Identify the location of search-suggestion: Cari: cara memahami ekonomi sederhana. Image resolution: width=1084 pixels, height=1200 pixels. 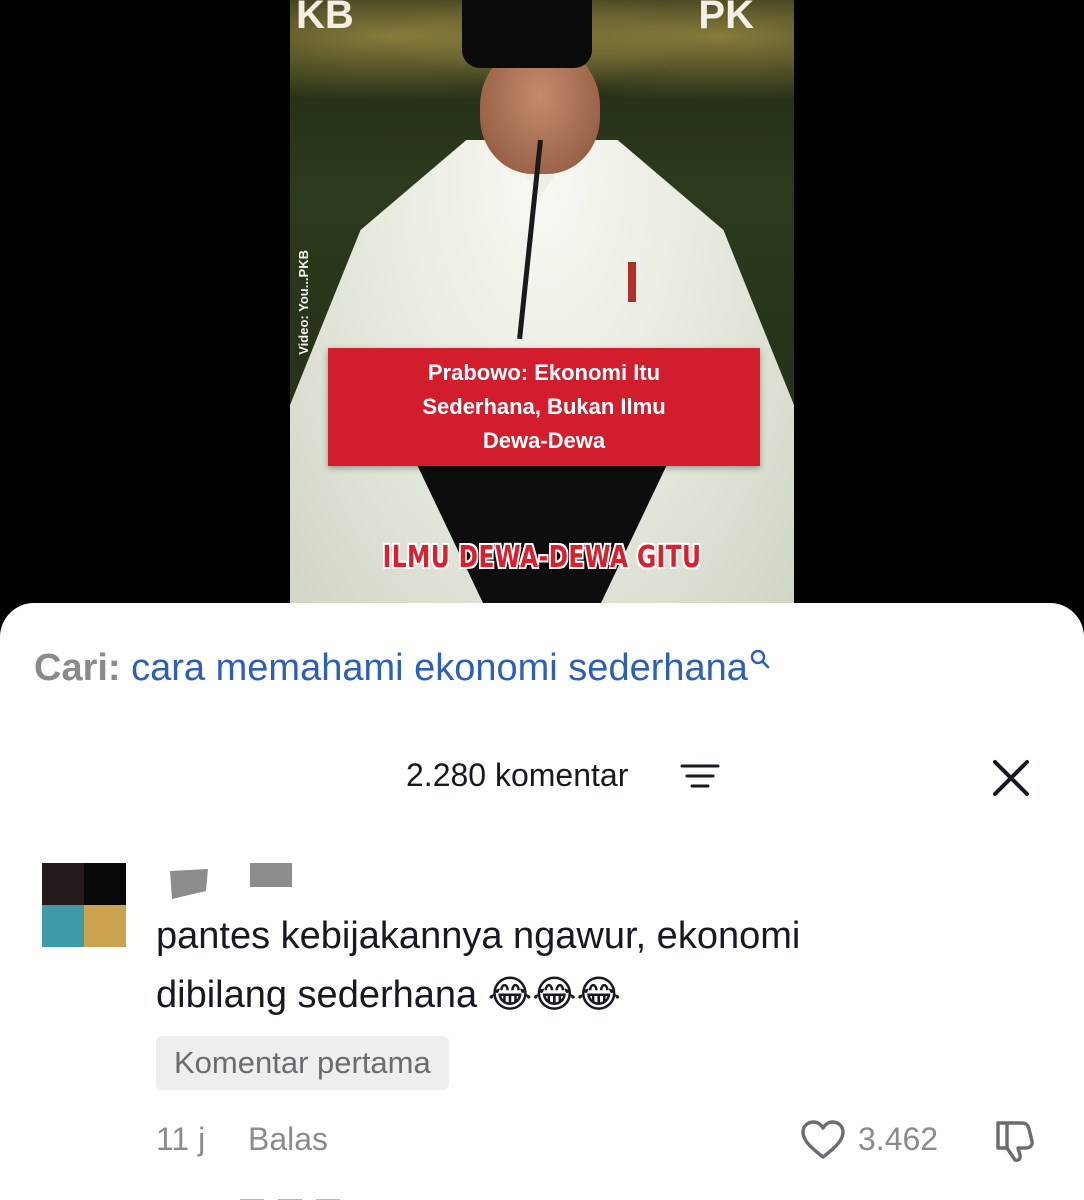
(402, 668).